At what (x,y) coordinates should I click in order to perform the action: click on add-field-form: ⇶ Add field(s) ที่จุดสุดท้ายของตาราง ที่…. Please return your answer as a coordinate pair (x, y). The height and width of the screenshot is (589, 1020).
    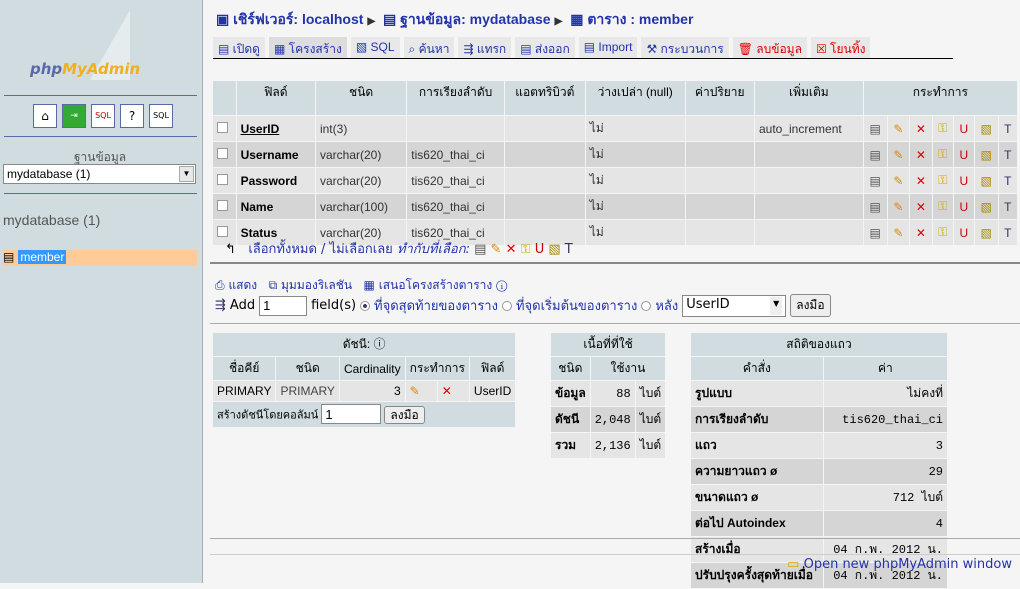
    Looking at the image, I should click on (523, 305).